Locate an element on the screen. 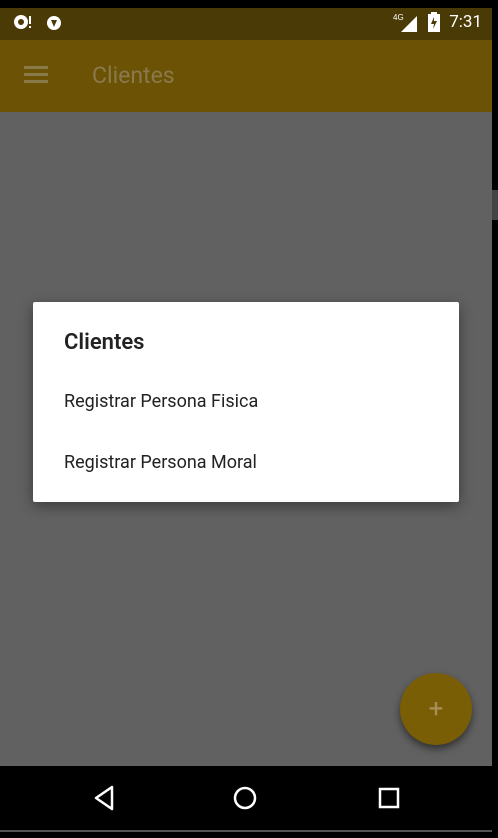 The image size is (498, 838). status-bar: 4G 7:31 is located at coordinates (246, 24).